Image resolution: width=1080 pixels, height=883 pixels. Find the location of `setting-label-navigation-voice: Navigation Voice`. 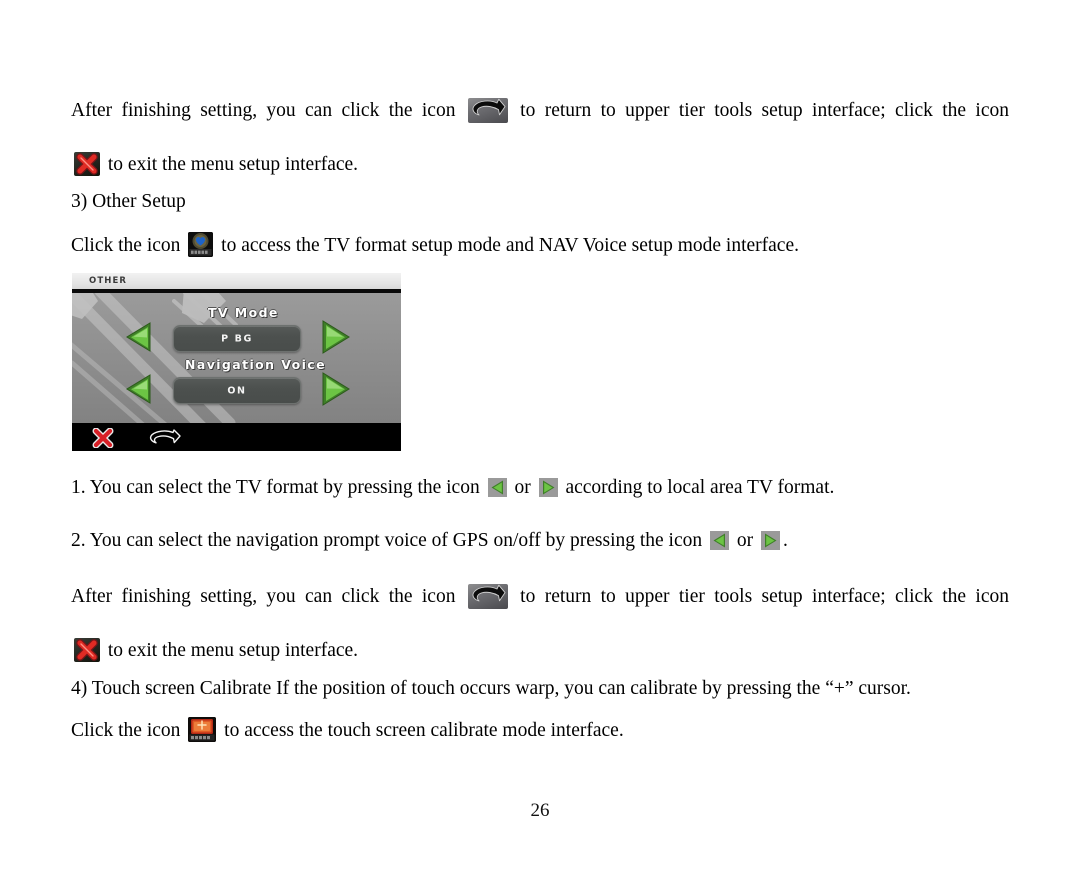

setting-label-navigation-voice: Navigation Voice is located at coordinates (255, 364).